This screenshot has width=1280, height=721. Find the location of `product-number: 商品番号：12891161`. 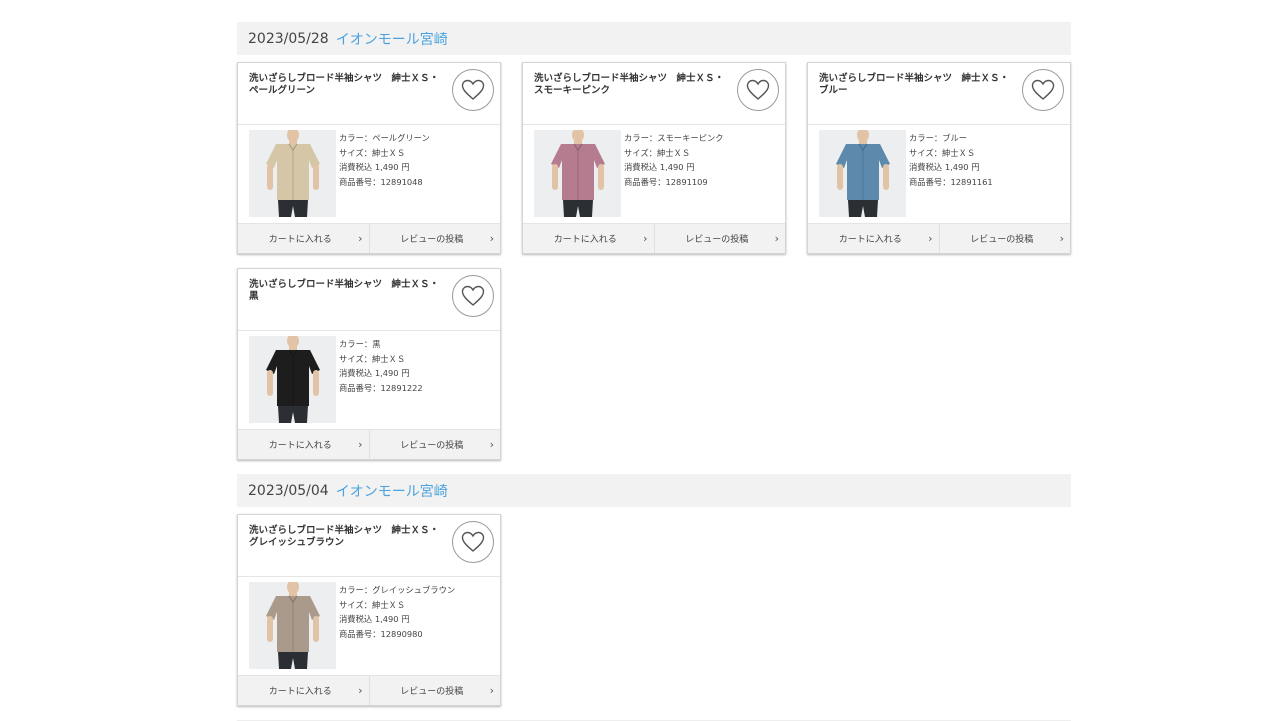

product-number: 商品番号：12891161 is located at coordinates (951, 181).